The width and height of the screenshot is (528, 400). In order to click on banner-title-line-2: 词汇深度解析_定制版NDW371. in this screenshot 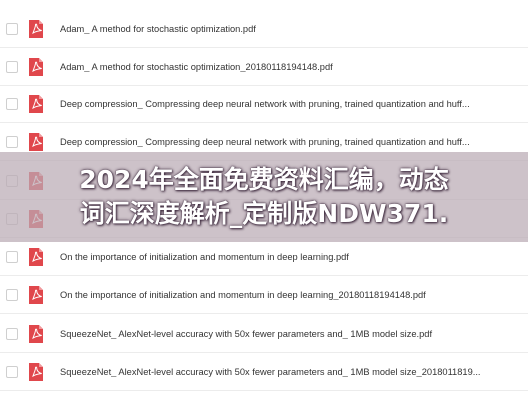, I will do `click(264, 213)`.